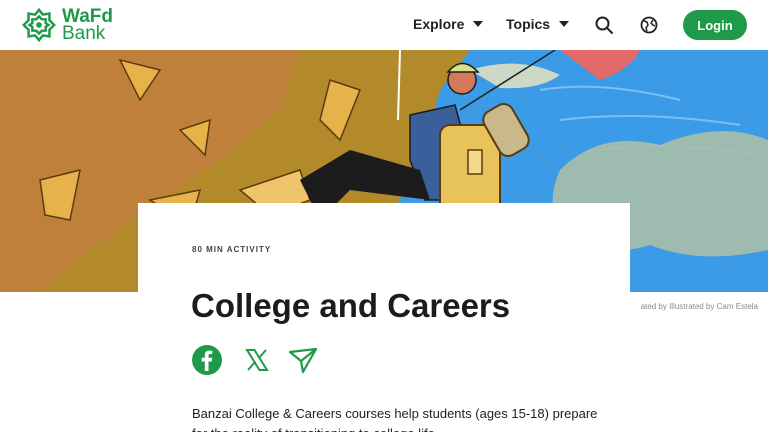  I want to click on brand-line-2: Bank, so click(84, 33).